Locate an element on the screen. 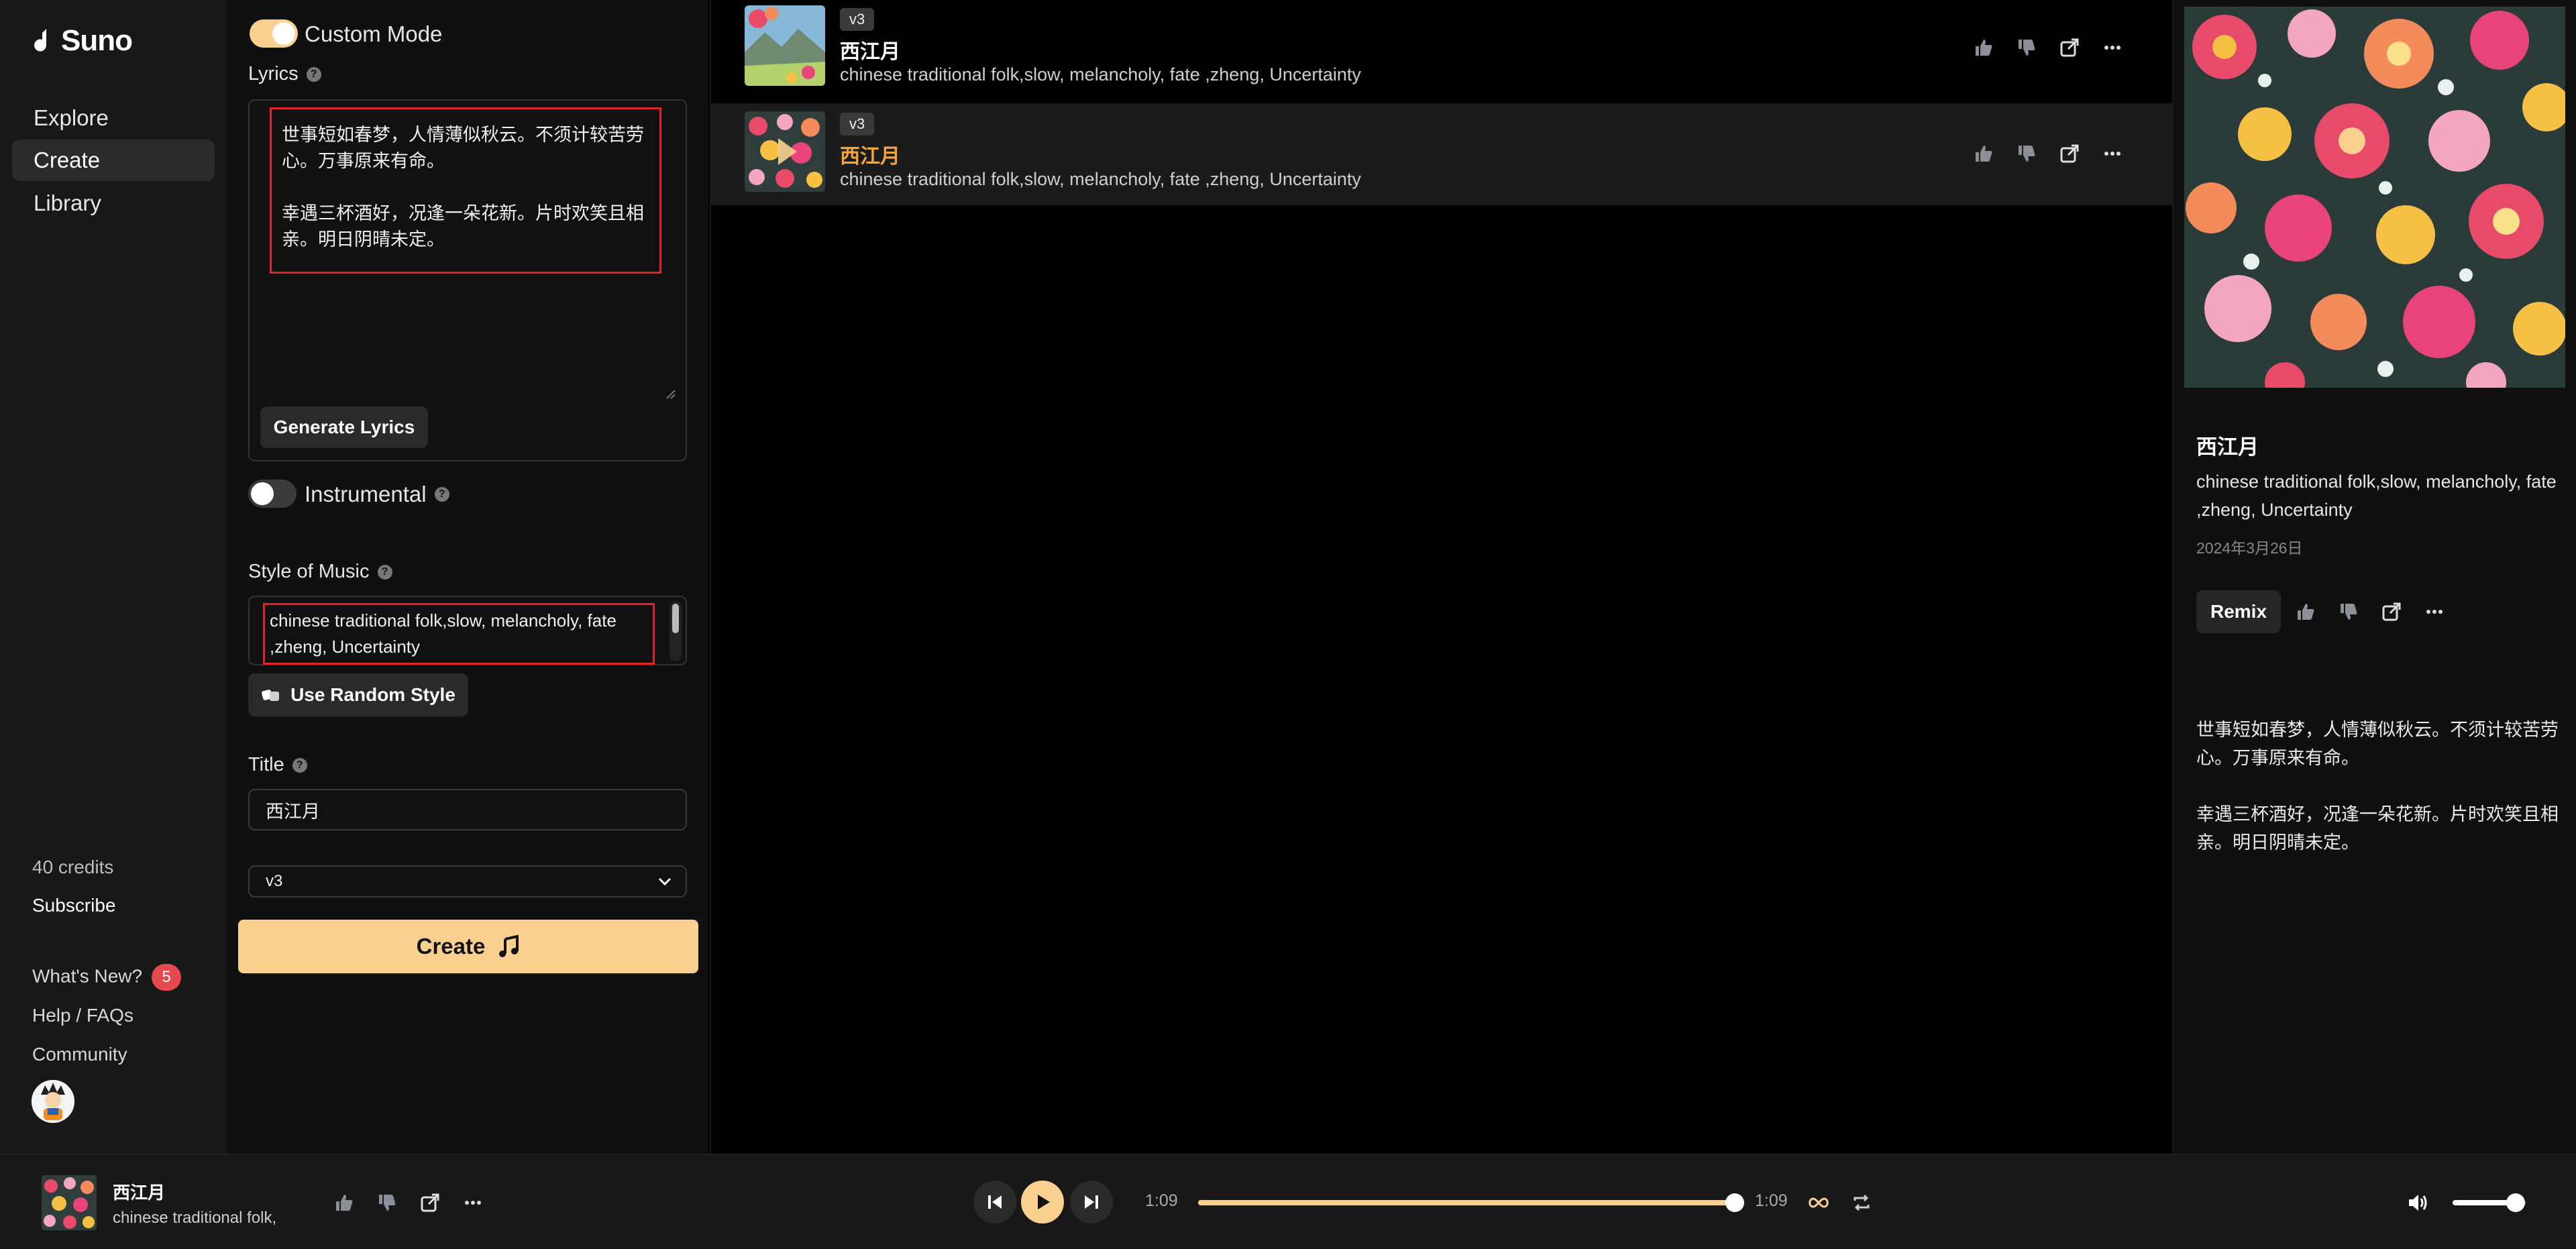 The image size is (2576, 1249). style-scrollbar is located at coordinates (675, 631).